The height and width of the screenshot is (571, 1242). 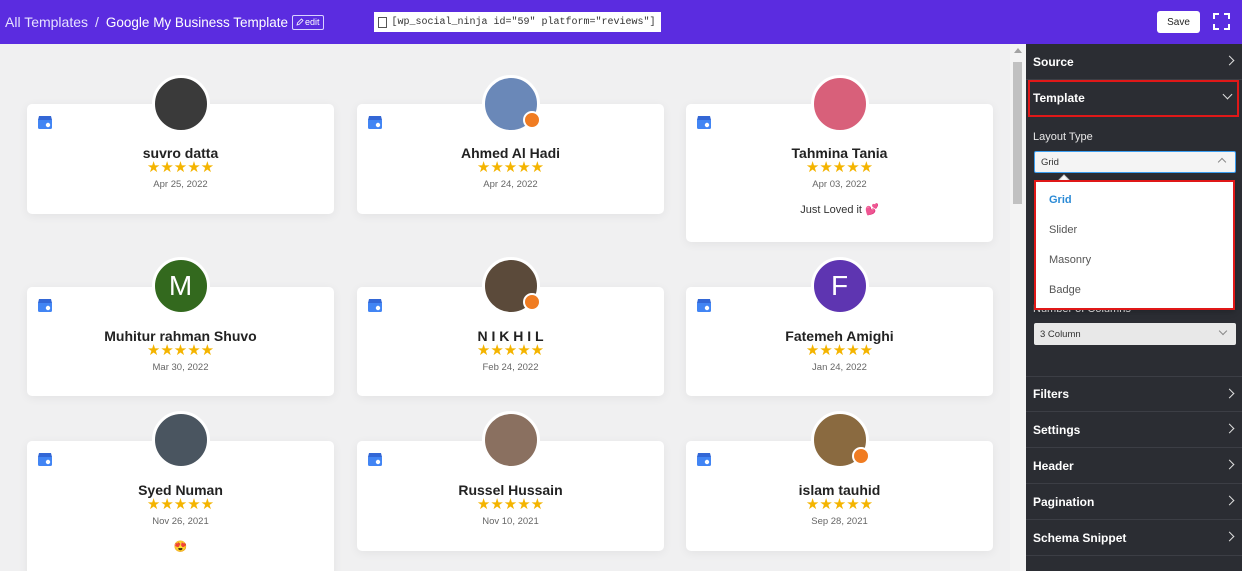 I want to click on section-settings: Settings, so click(x=1134, y=430).